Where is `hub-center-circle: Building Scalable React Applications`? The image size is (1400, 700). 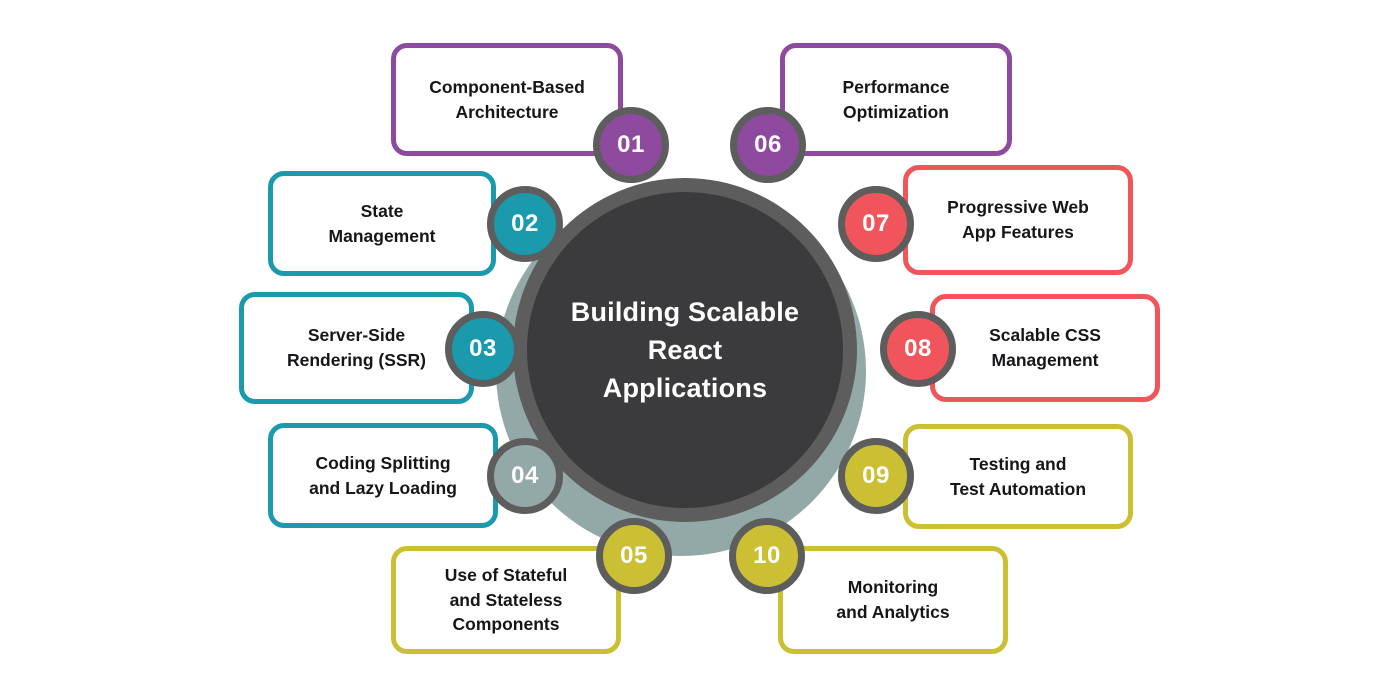 hub-center-circle: Building Scalable React Applications is located at coordinates (685, 350).